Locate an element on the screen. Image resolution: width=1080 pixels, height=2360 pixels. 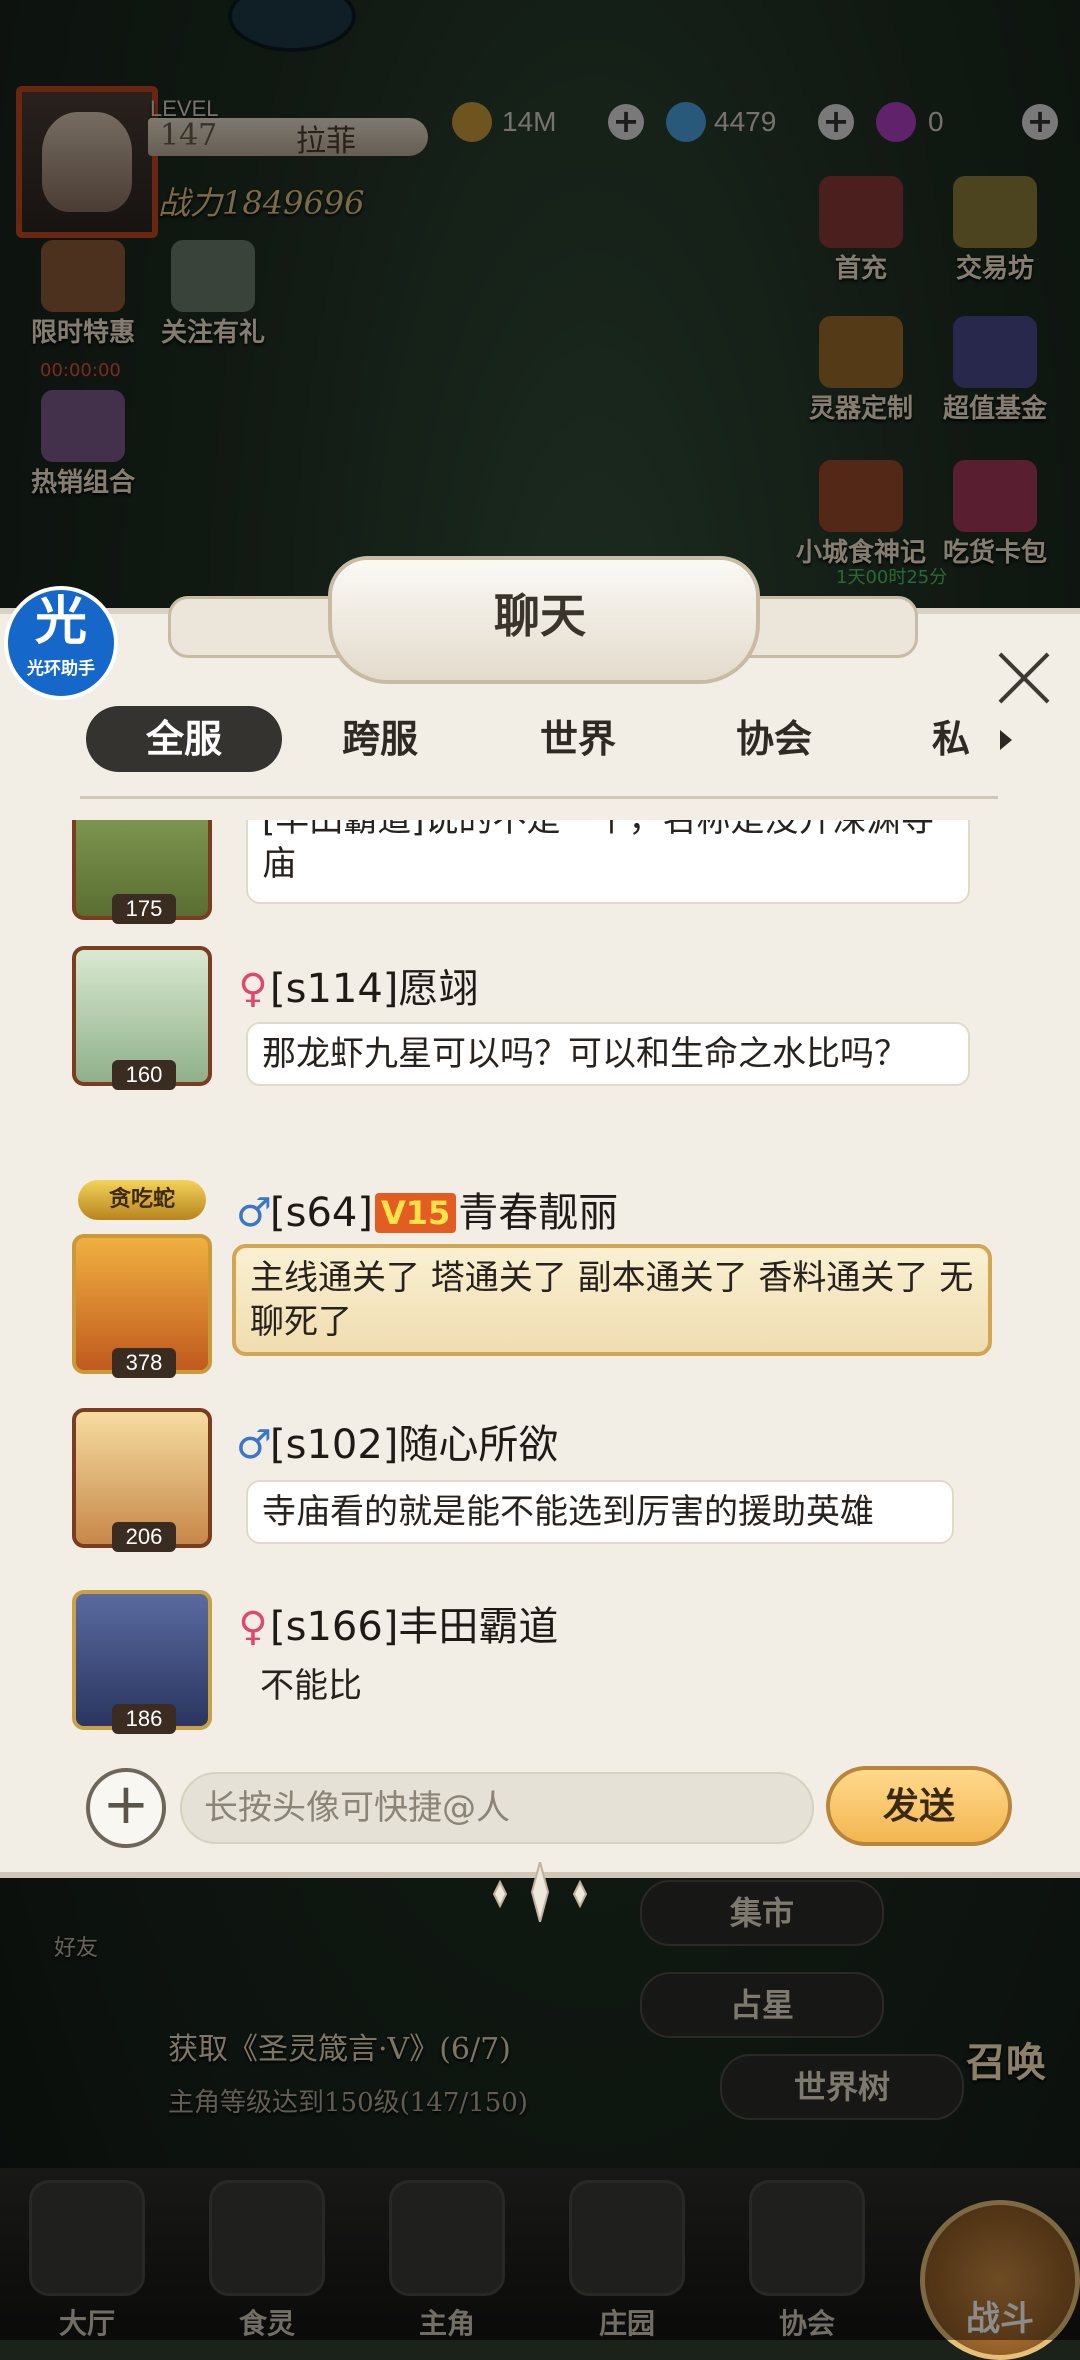
avatar-level: 206 is located at coordinates (144, 1537).